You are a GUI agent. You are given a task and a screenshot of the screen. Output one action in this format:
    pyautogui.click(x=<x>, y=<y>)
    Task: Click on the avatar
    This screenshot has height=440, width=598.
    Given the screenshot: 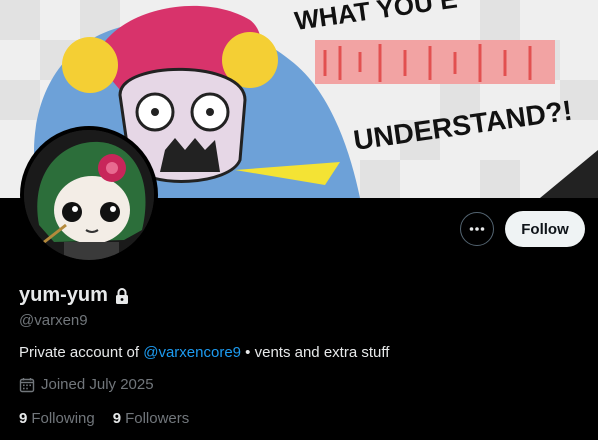 What is the action you would take?
    pyautogui.click(x=89, y=195)
    